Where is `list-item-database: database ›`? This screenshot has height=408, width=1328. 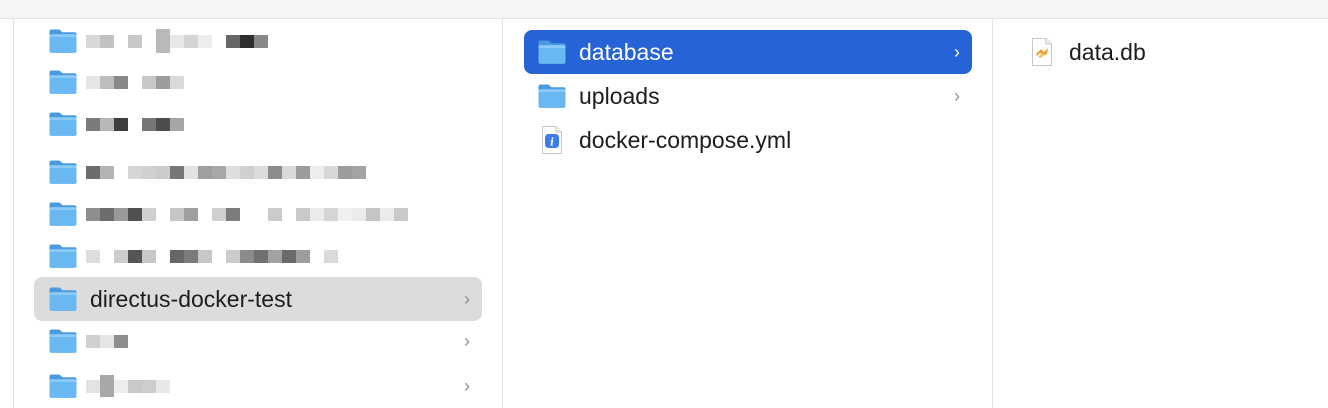 list-item-database: database › is located at coordinates (748, 52).